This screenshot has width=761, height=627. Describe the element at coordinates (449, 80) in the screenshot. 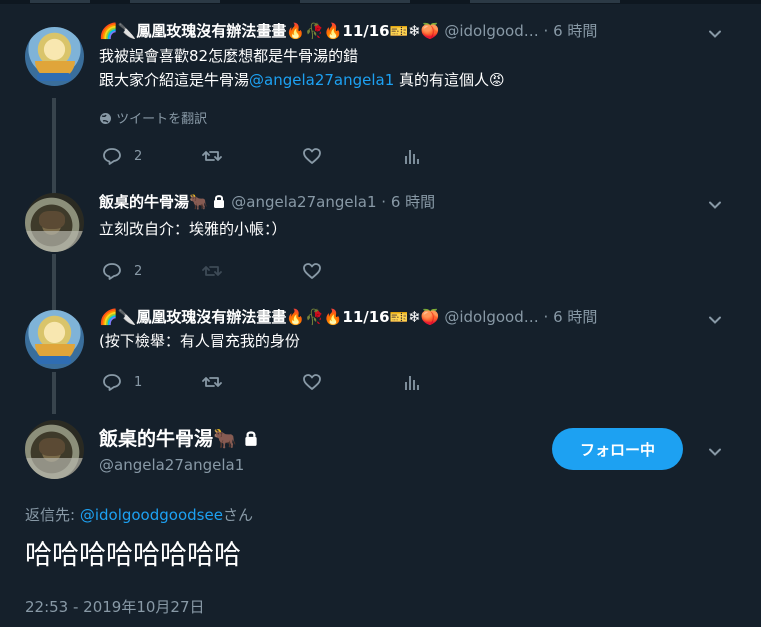

I see `tweet-text-part: 真的有這個人😡` at that location.